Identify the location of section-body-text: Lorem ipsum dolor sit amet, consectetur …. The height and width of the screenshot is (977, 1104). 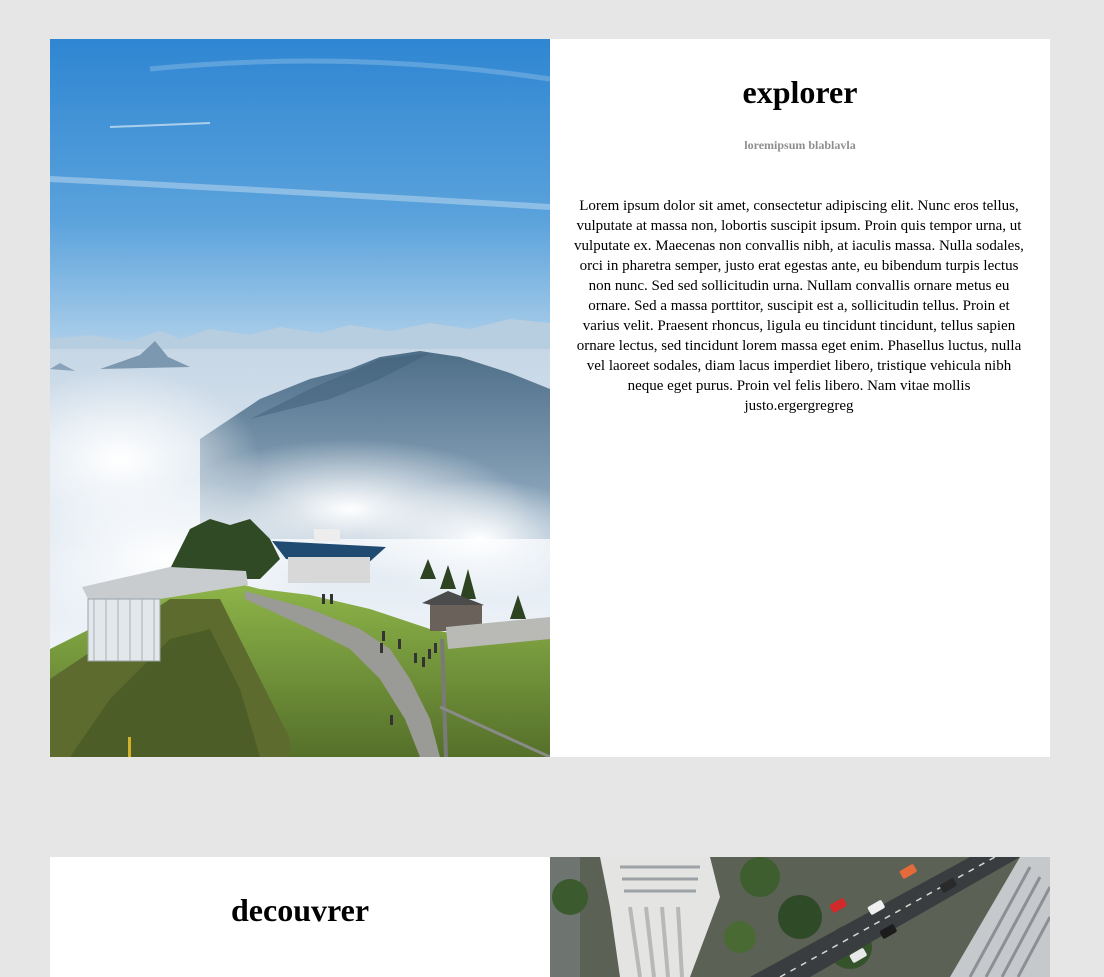
(799, 306).